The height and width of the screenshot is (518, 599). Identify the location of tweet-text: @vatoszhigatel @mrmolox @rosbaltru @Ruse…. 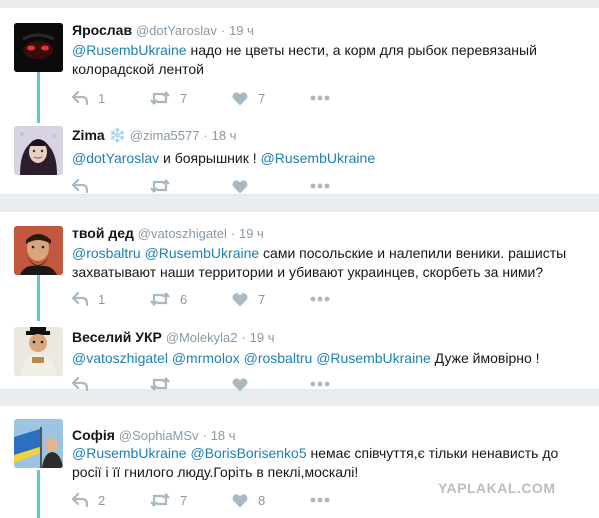
(324, 358).